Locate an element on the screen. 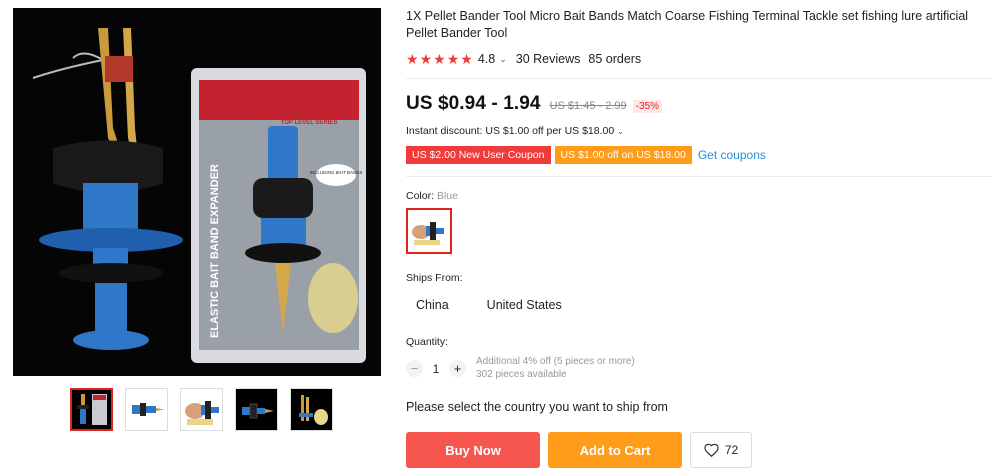  wishlist-count: 72 is located at coordinates (731, 450).